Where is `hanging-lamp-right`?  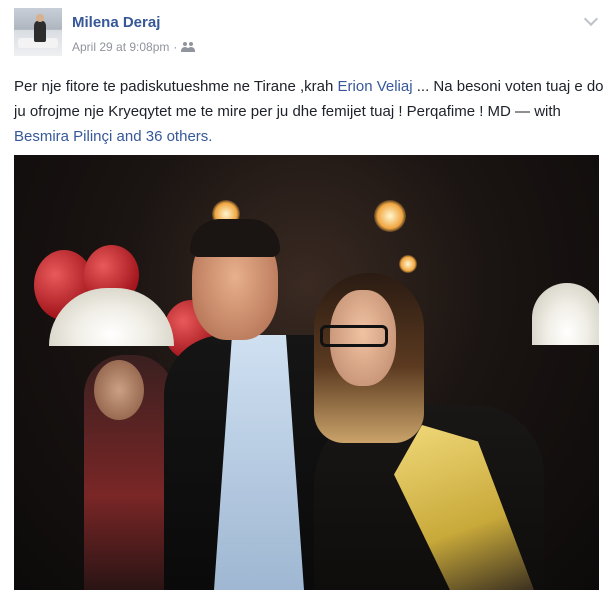
hanging-lamp-right is located at coordinates (565, 314).